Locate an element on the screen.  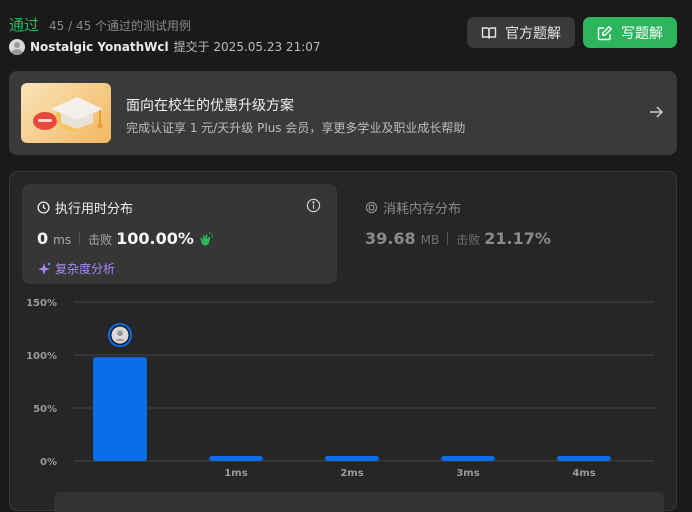
runtime-beat-value: 100.00% is located at coordinates (155, 238).